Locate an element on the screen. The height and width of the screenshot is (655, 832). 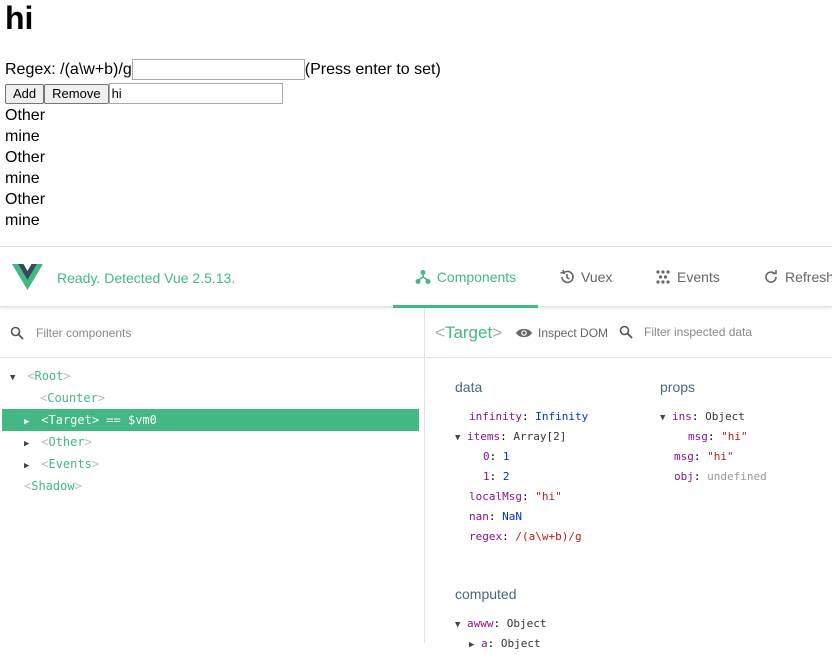
tab-vuex: Vuex is located at coordinates (585, 277).